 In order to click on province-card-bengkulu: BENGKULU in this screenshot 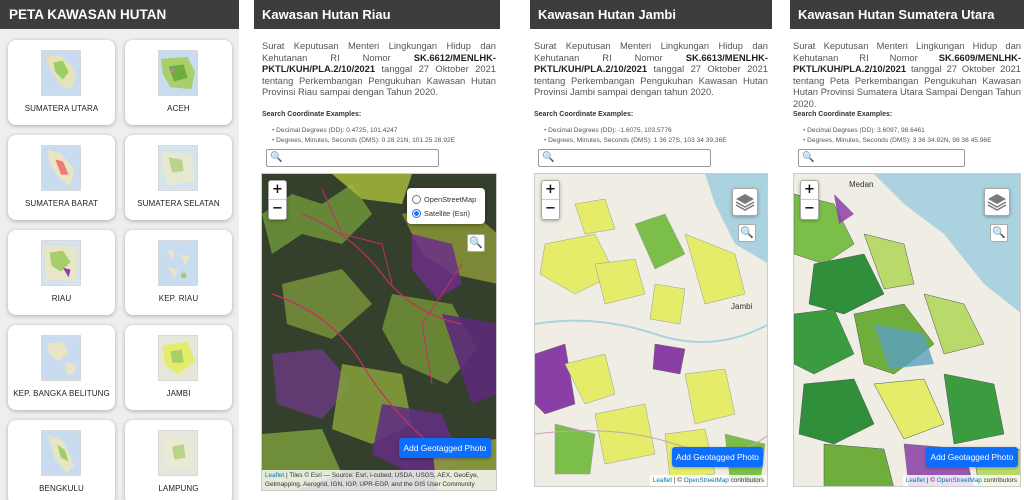, I will do `click(61, 460)`.